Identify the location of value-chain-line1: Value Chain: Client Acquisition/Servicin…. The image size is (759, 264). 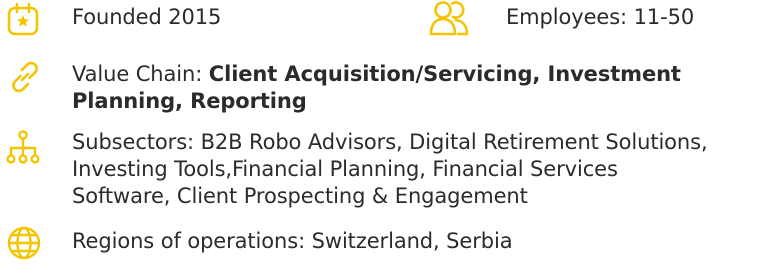
(376, 74).